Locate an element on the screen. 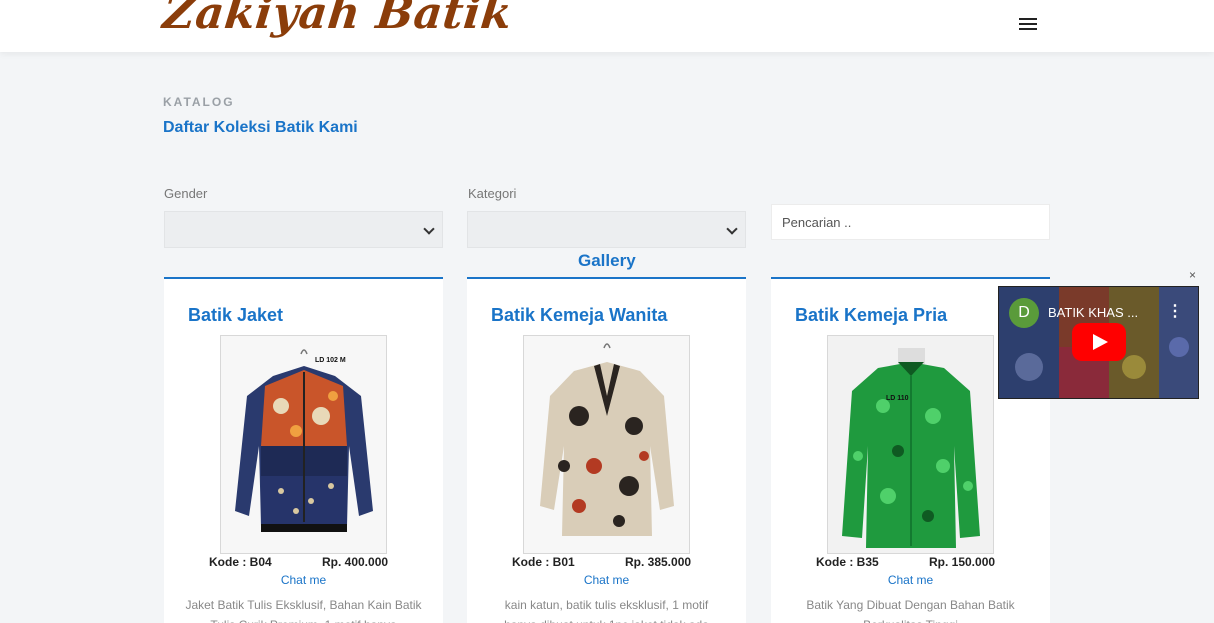  play-button-icon is located at coordinates (1099, 342).